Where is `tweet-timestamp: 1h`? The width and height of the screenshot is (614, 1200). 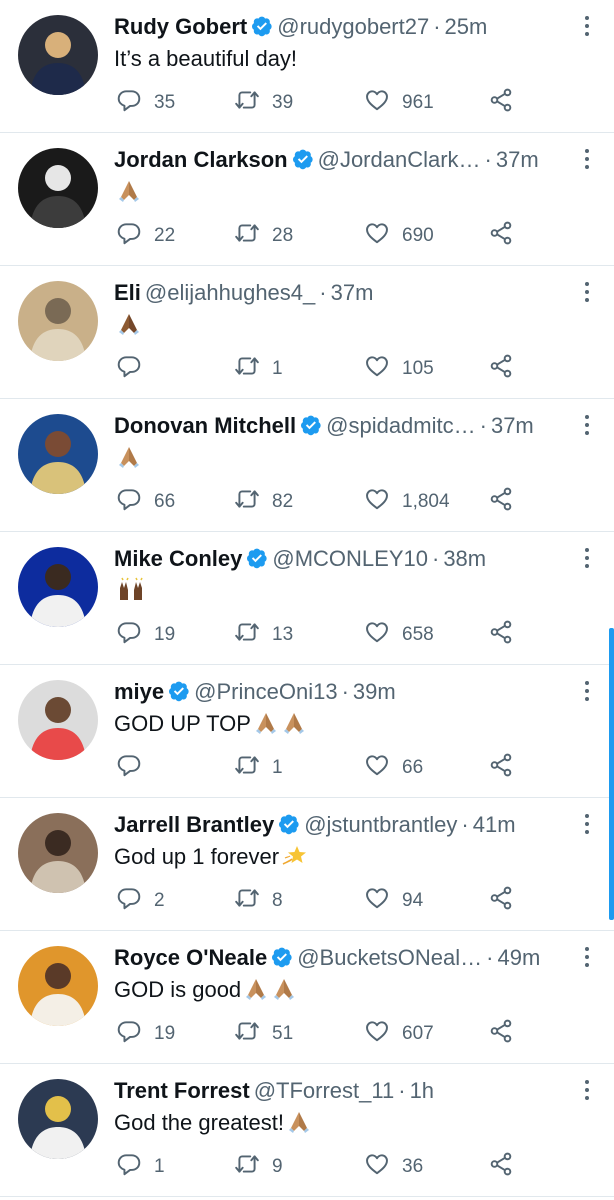 tweet-timestamp: 1h is located at coordinates (422, 1090).